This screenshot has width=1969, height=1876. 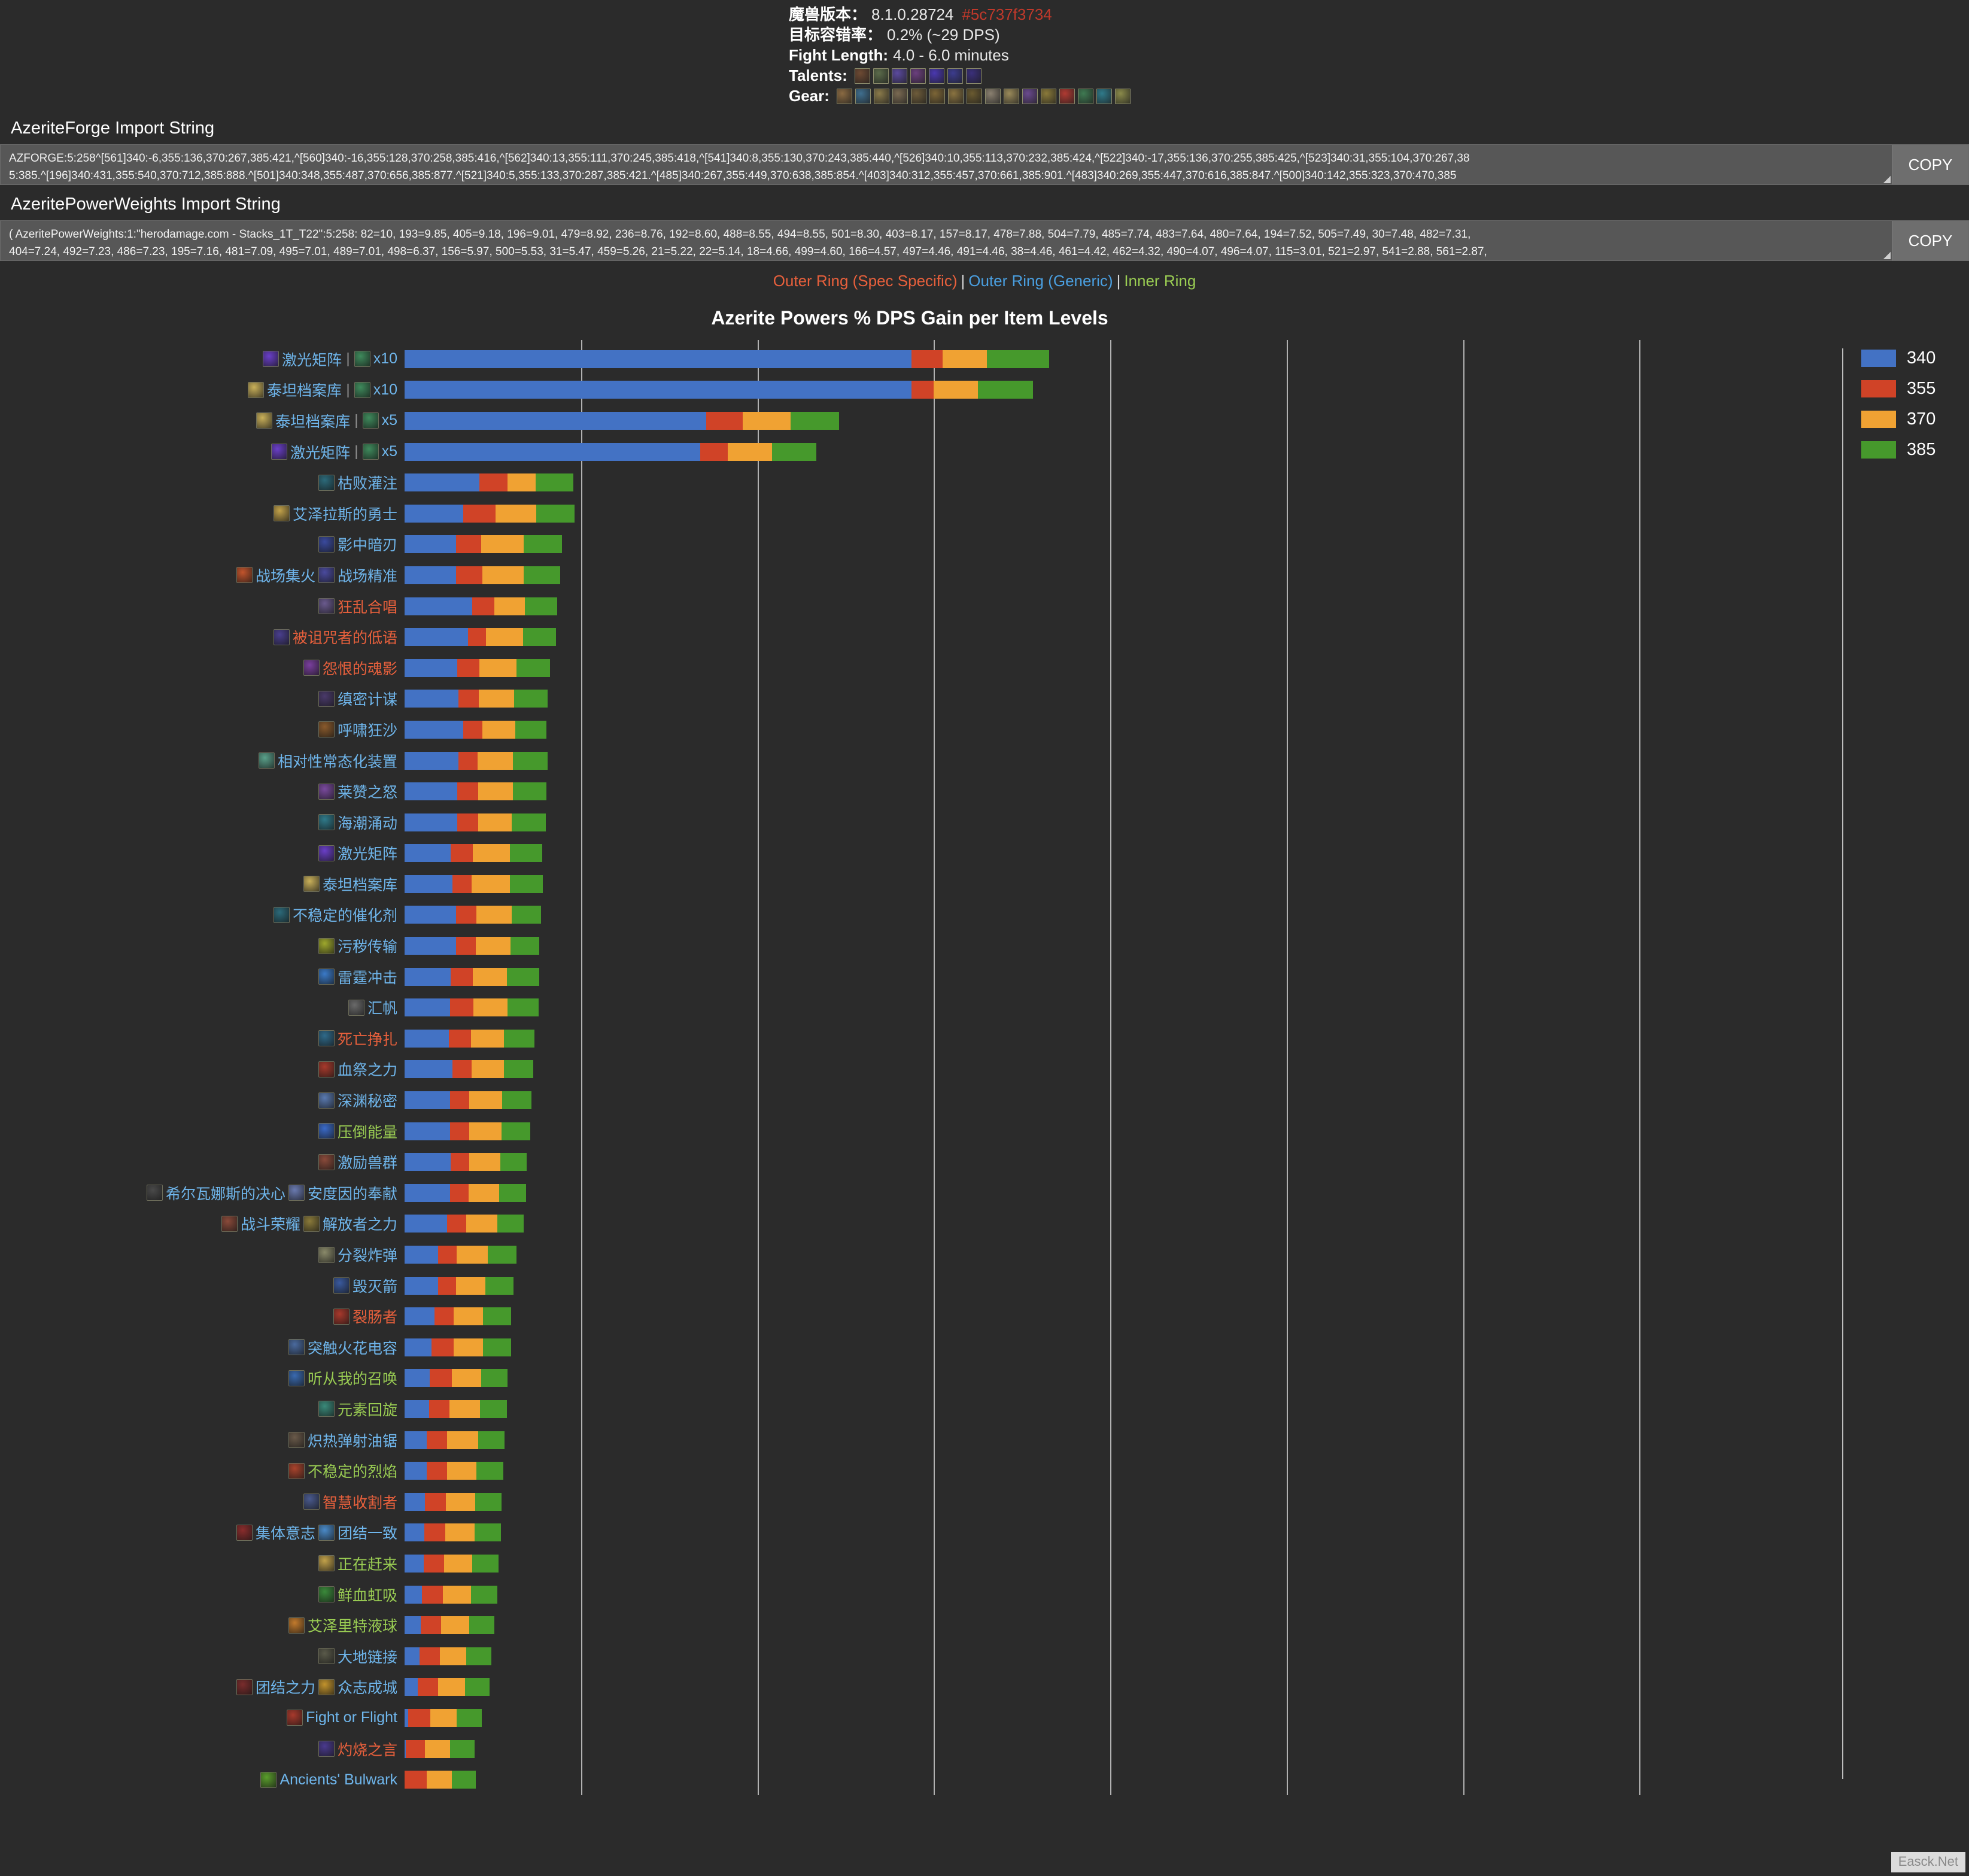 What do you see at coordinates (201, 946) in the screenshot?
I see `y-axis-label: 污秽传输` at bounding box center [201, 946].